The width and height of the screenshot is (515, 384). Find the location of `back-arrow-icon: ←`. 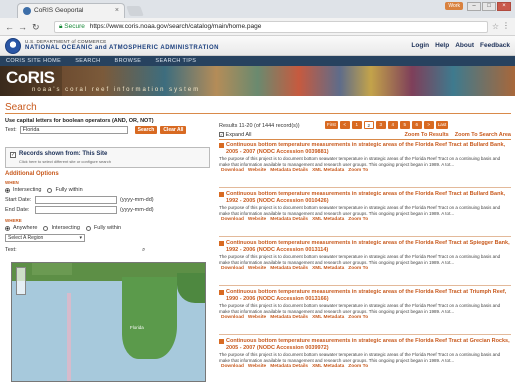

back-arrow-icon: ← is located at coordinates (9, 27).